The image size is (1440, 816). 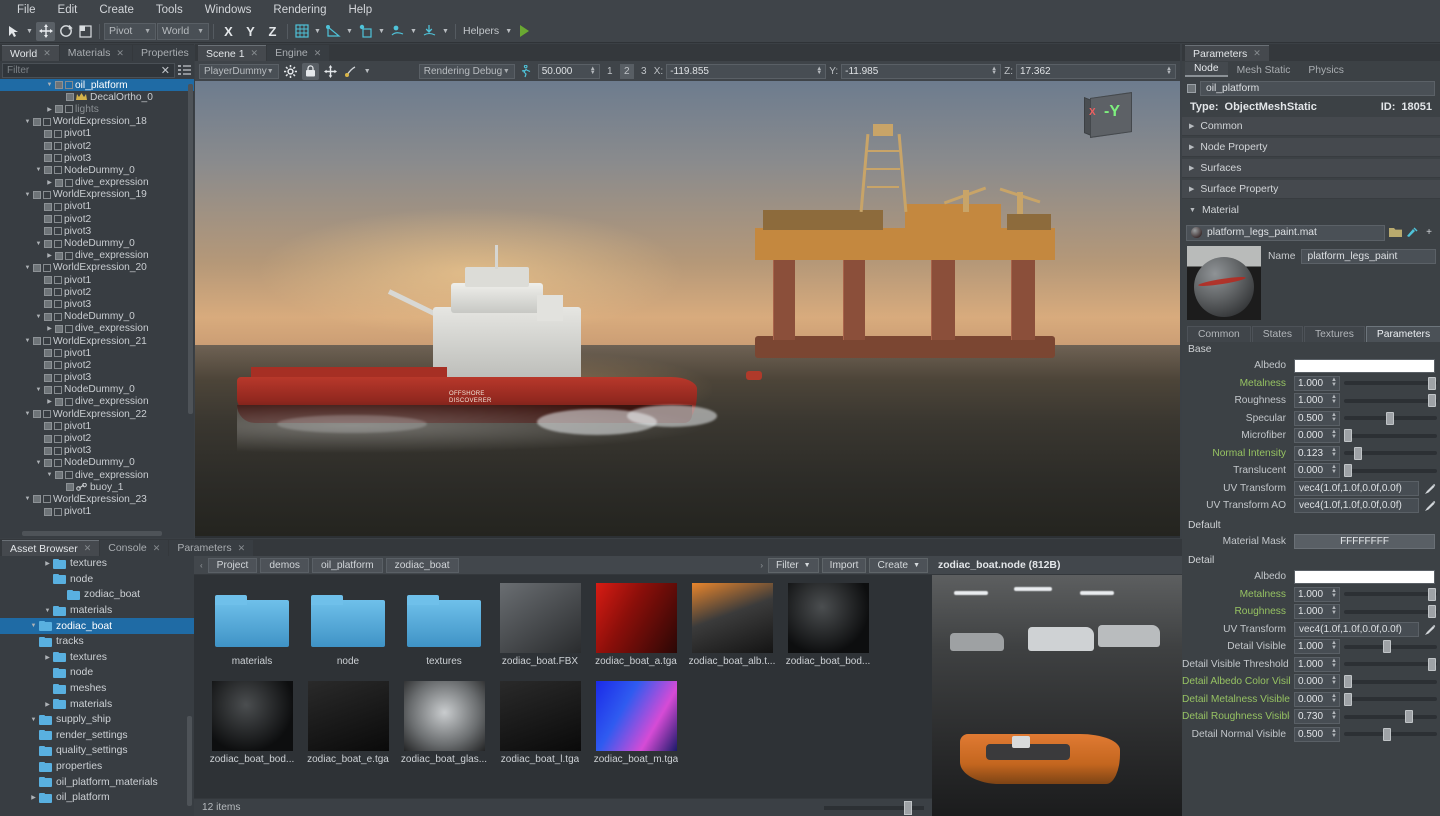 I want to click on asset-item: zodiac_boat_l.tga, so click(x=540, y=730).